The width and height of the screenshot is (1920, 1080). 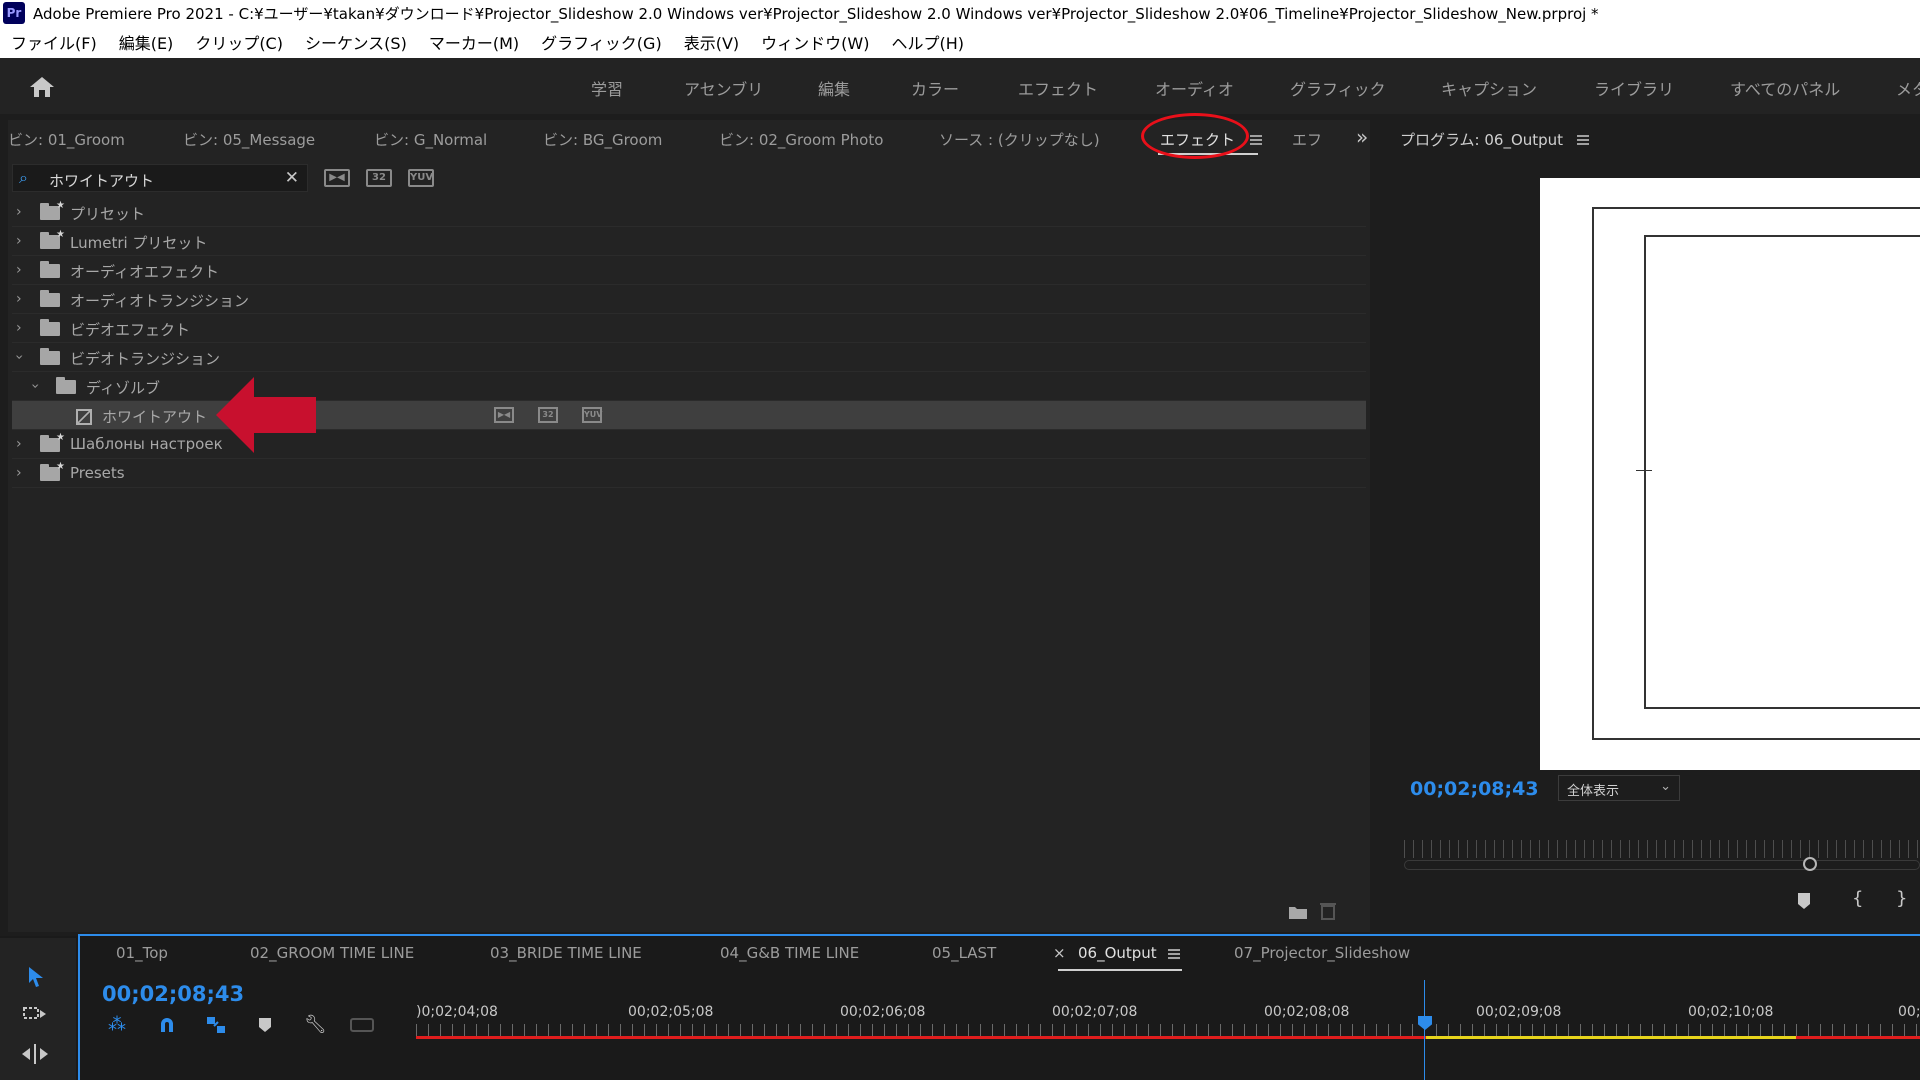 What do you see at coordinates (1908, 88) in the screenshot?
I see `workspace-metadata: メタ` at bounding box center [1908, 88].